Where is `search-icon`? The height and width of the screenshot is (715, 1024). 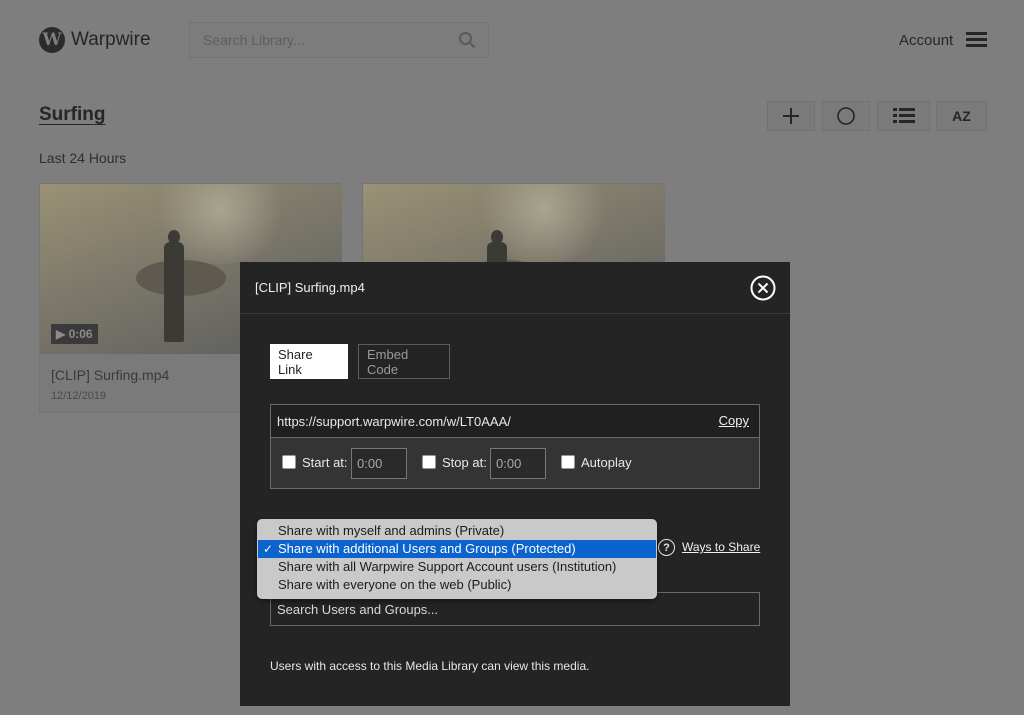 search-icon is located at coordinates (467, 40).